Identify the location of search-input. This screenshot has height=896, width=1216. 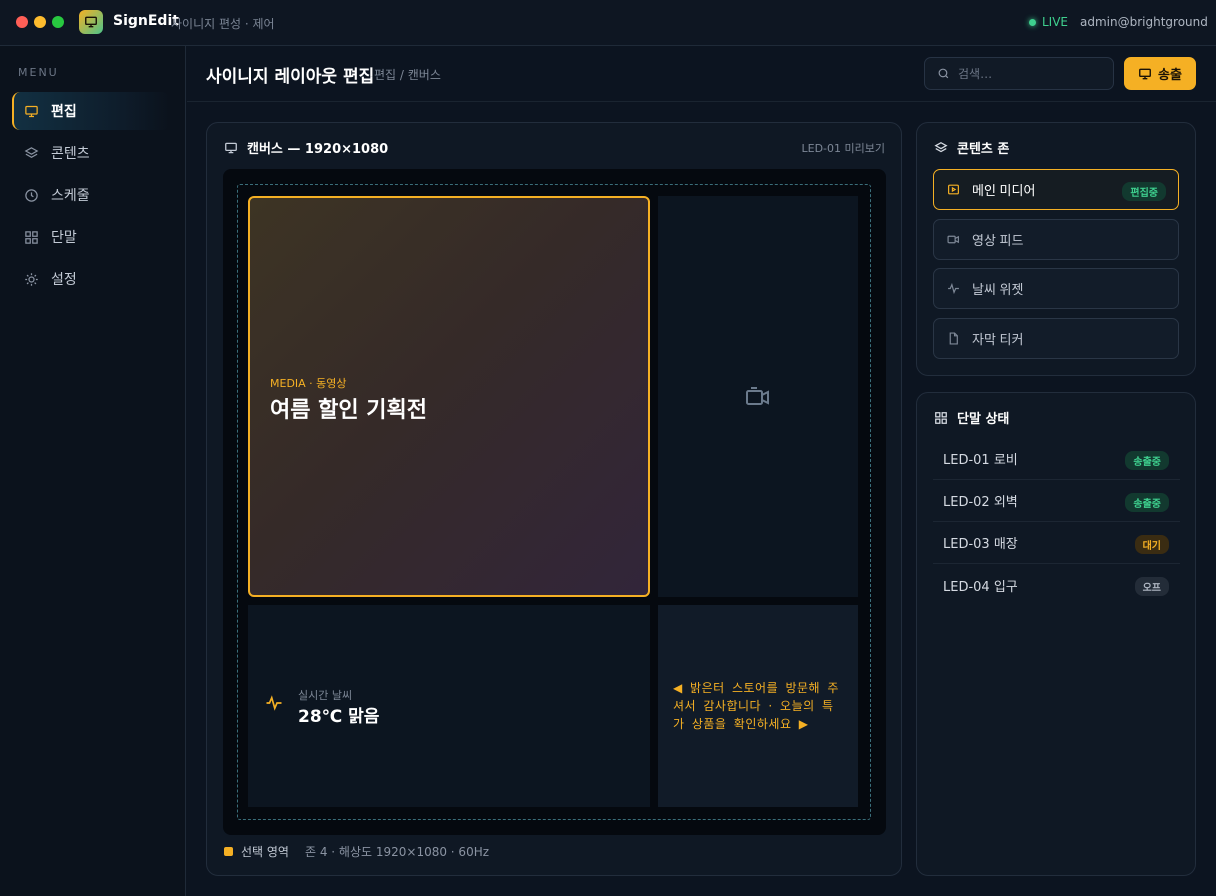
(1028, 73).